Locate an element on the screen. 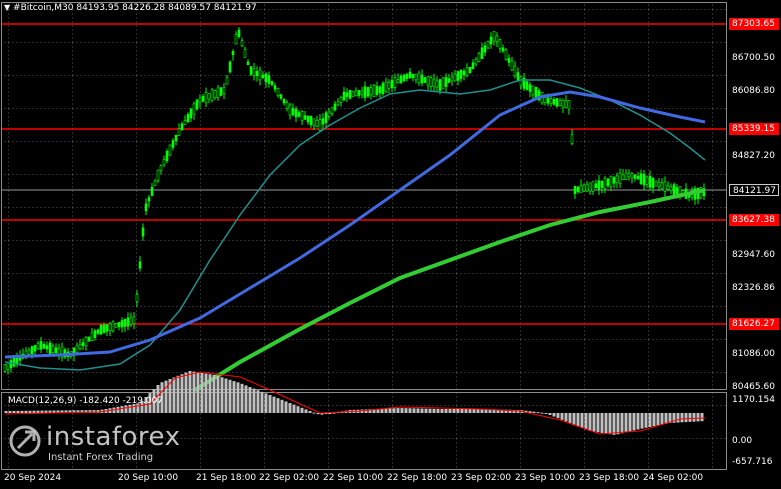  time-axis-label: 23 Sep 10:00 is located at coordinates (545, 478).